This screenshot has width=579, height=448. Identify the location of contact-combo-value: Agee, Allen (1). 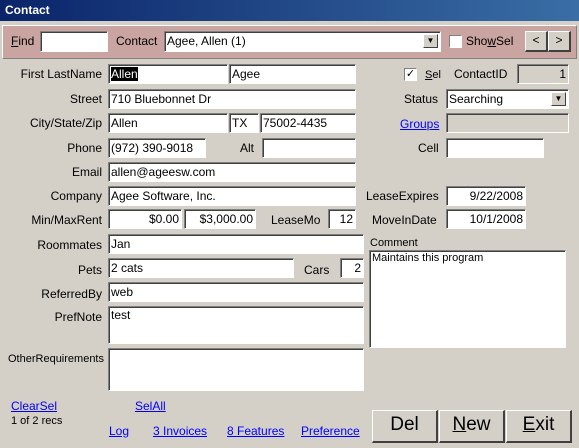
(206, 41).